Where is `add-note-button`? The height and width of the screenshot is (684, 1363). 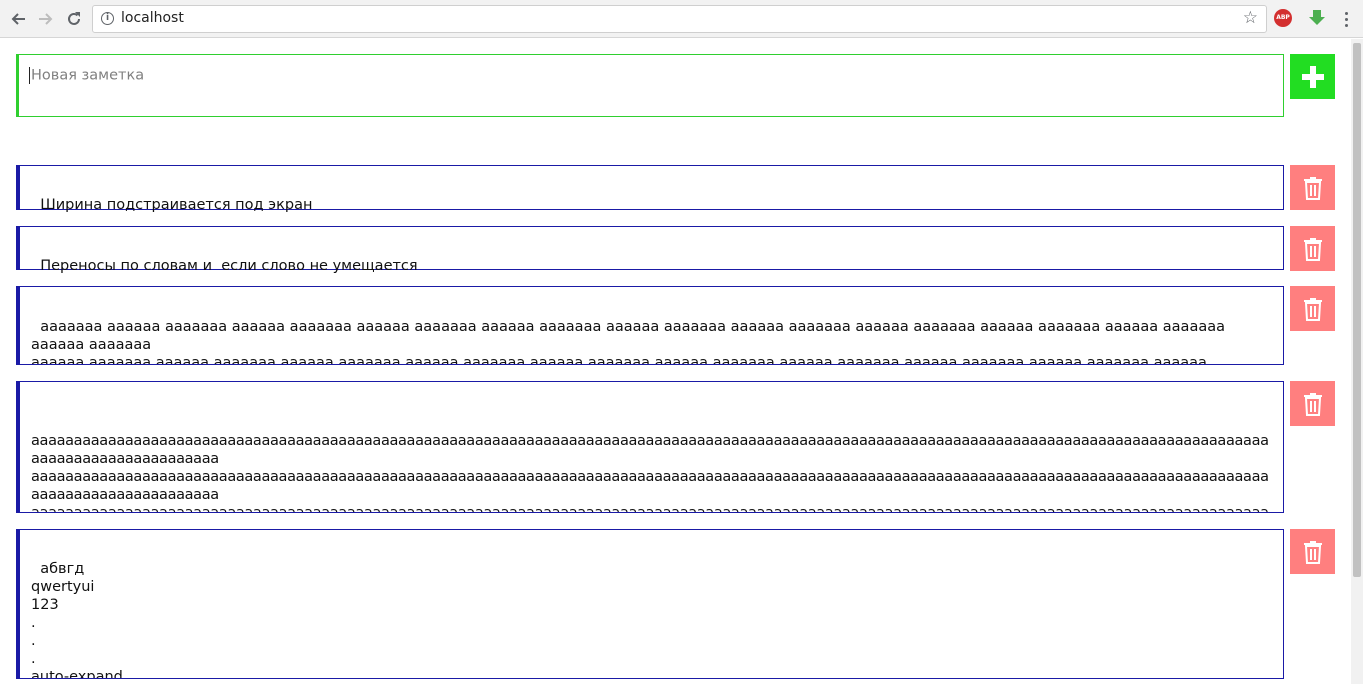 add-note-button is located at coordinates (1312, 76).